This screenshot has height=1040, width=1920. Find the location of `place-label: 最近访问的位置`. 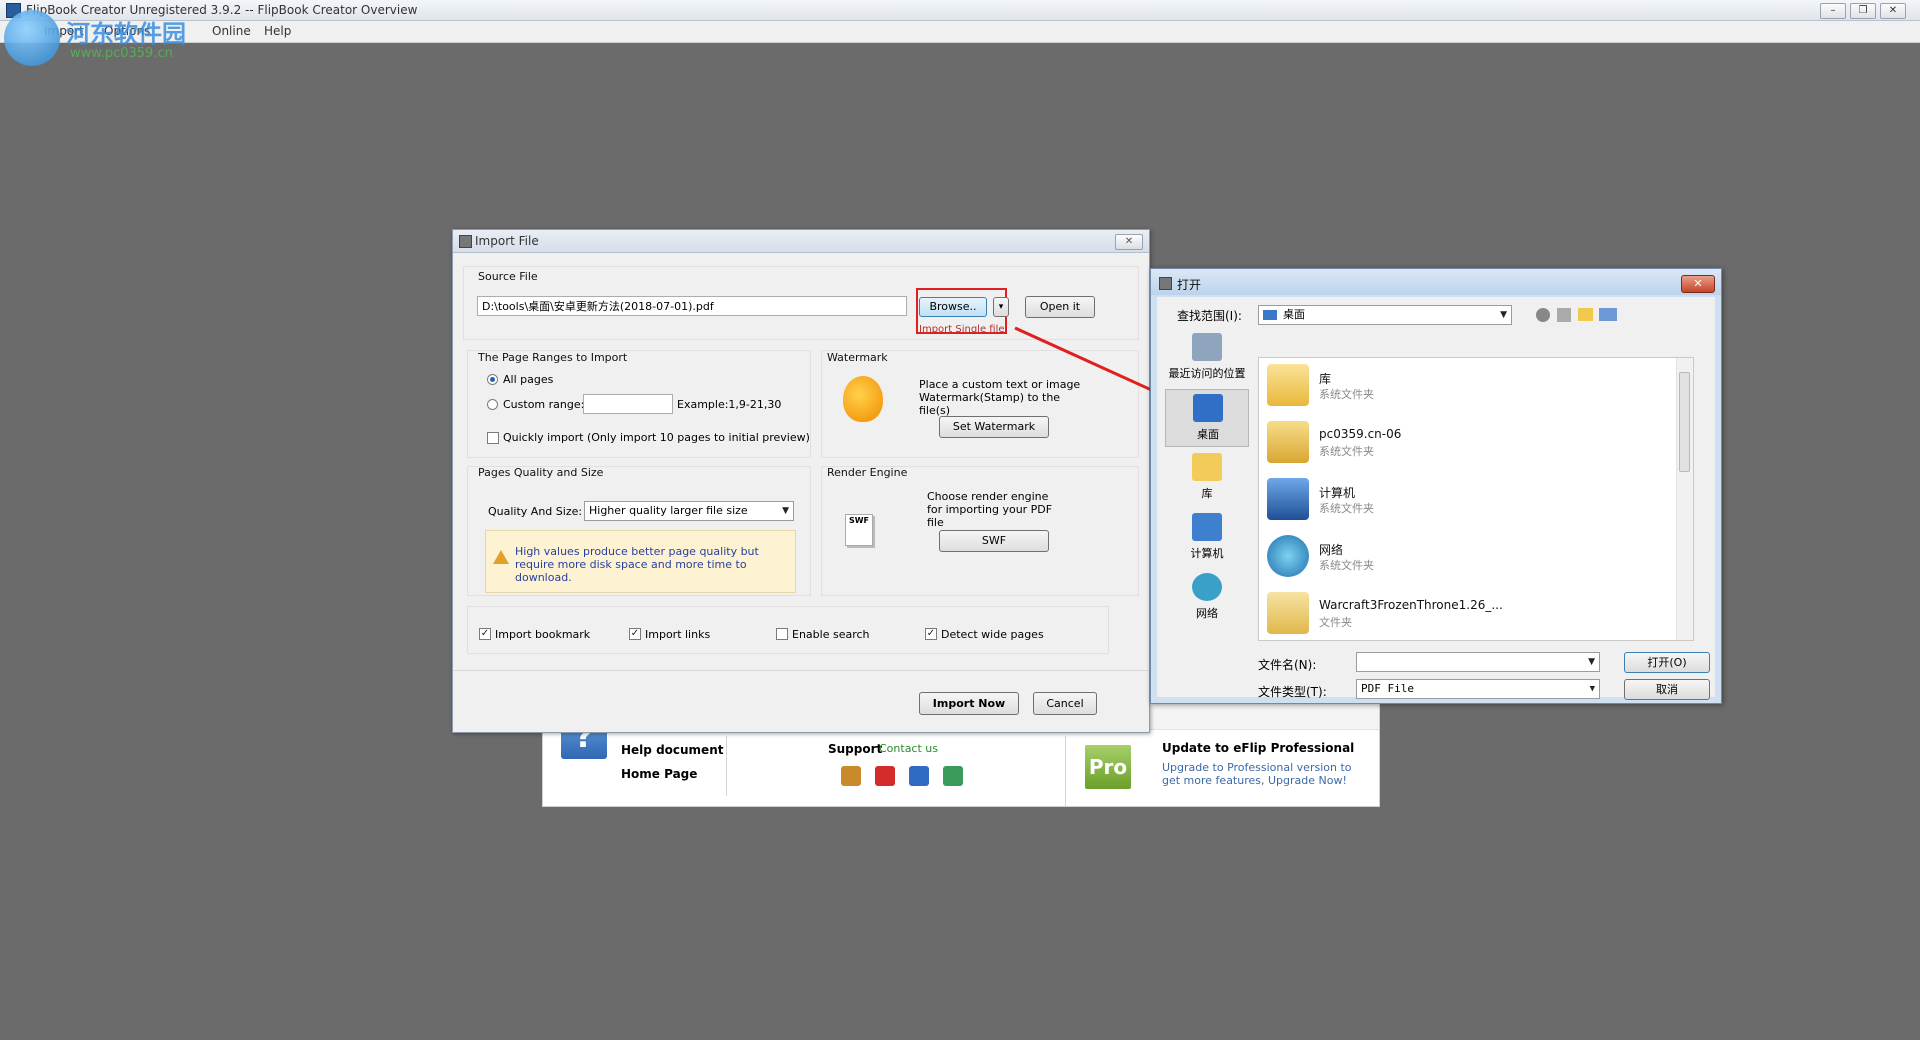

place-label: 最近访问的位置 is located at coordinates (1207, 373).